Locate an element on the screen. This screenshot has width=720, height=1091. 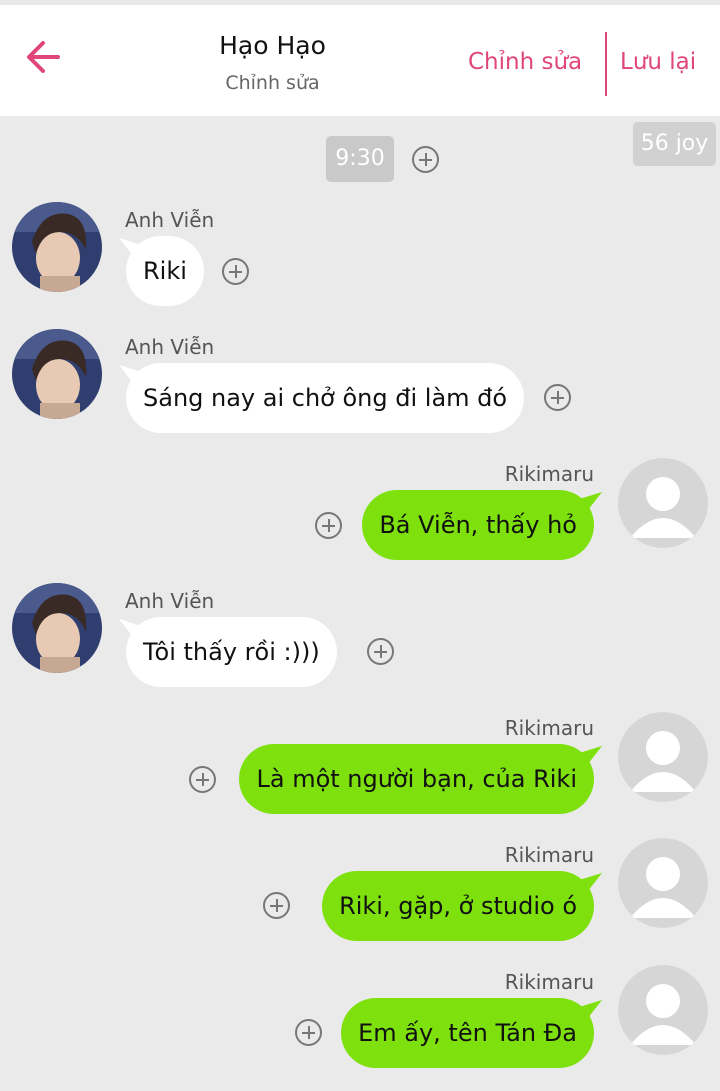
time-badge: 9:30 is located at coordinates (360, 159).